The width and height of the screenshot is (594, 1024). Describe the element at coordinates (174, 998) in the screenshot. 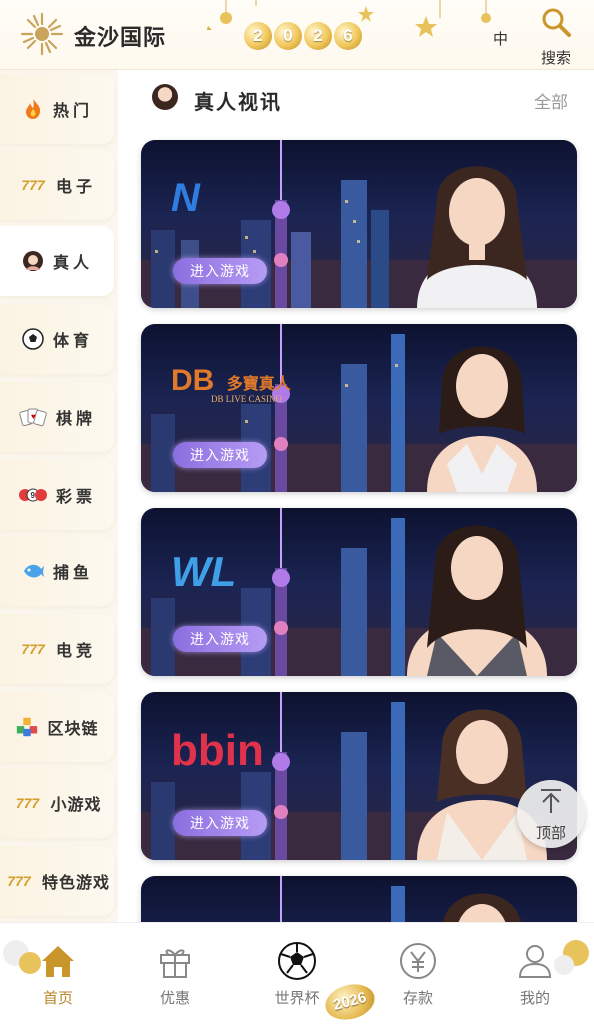

I see `tab-label: 优惠` at that location.